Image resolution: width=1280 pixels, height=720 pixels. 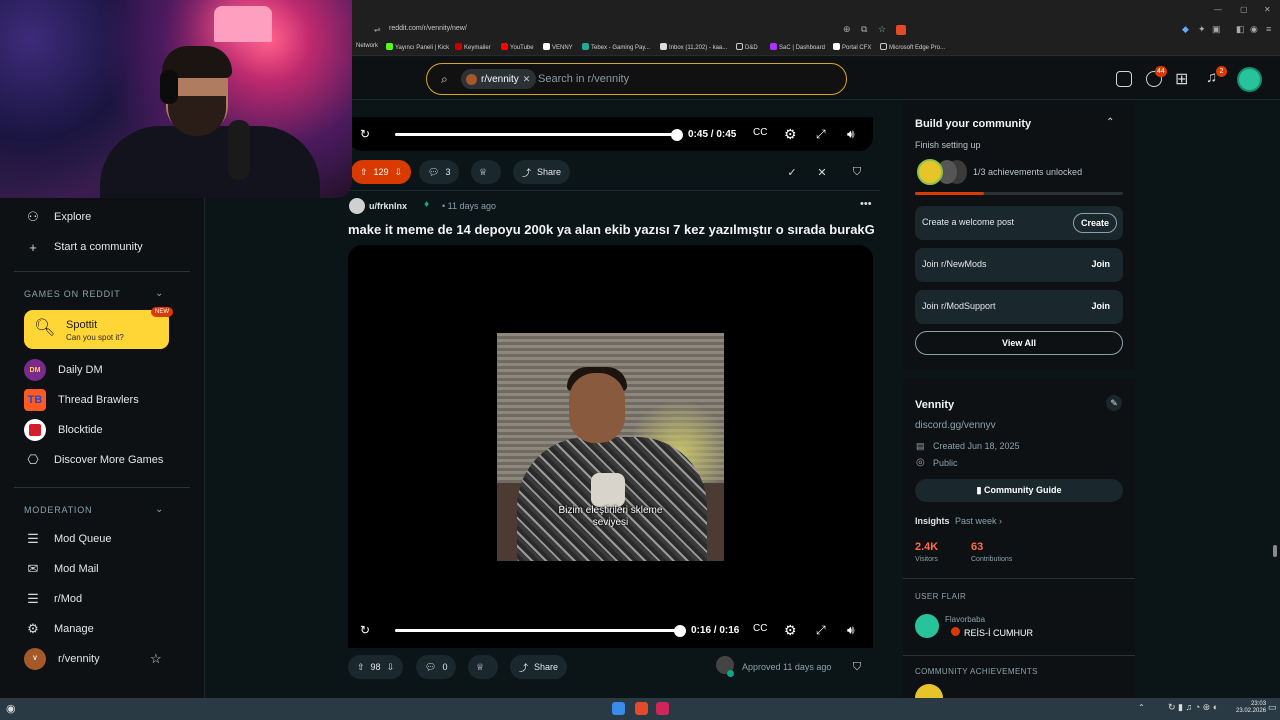 I want to click on sidebar-toggle-icon: ◧, so click(x=1240, y=29).